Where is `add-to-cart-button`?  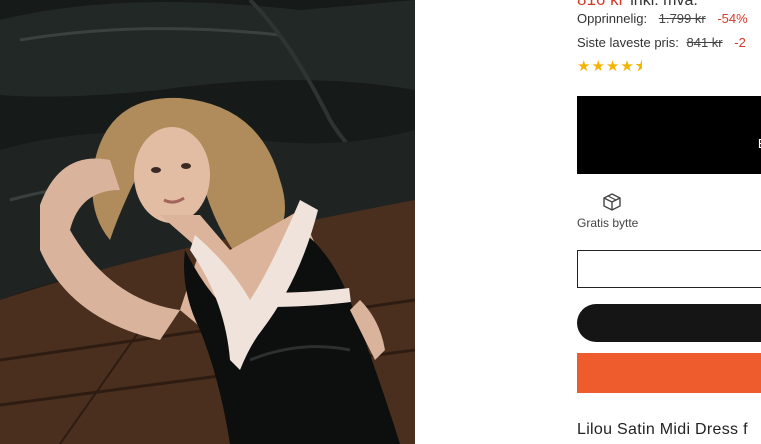 add-to-cart-button is located at coordinates (669, 323).